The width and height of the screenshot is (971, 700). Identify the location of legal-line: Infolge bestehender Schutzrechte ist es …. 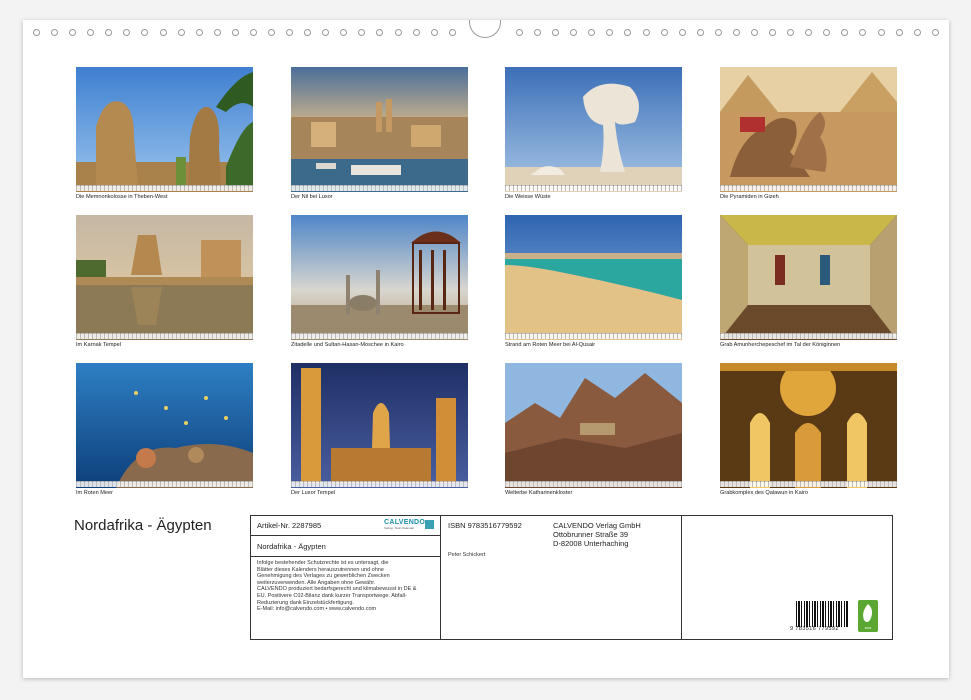
(323, 563).